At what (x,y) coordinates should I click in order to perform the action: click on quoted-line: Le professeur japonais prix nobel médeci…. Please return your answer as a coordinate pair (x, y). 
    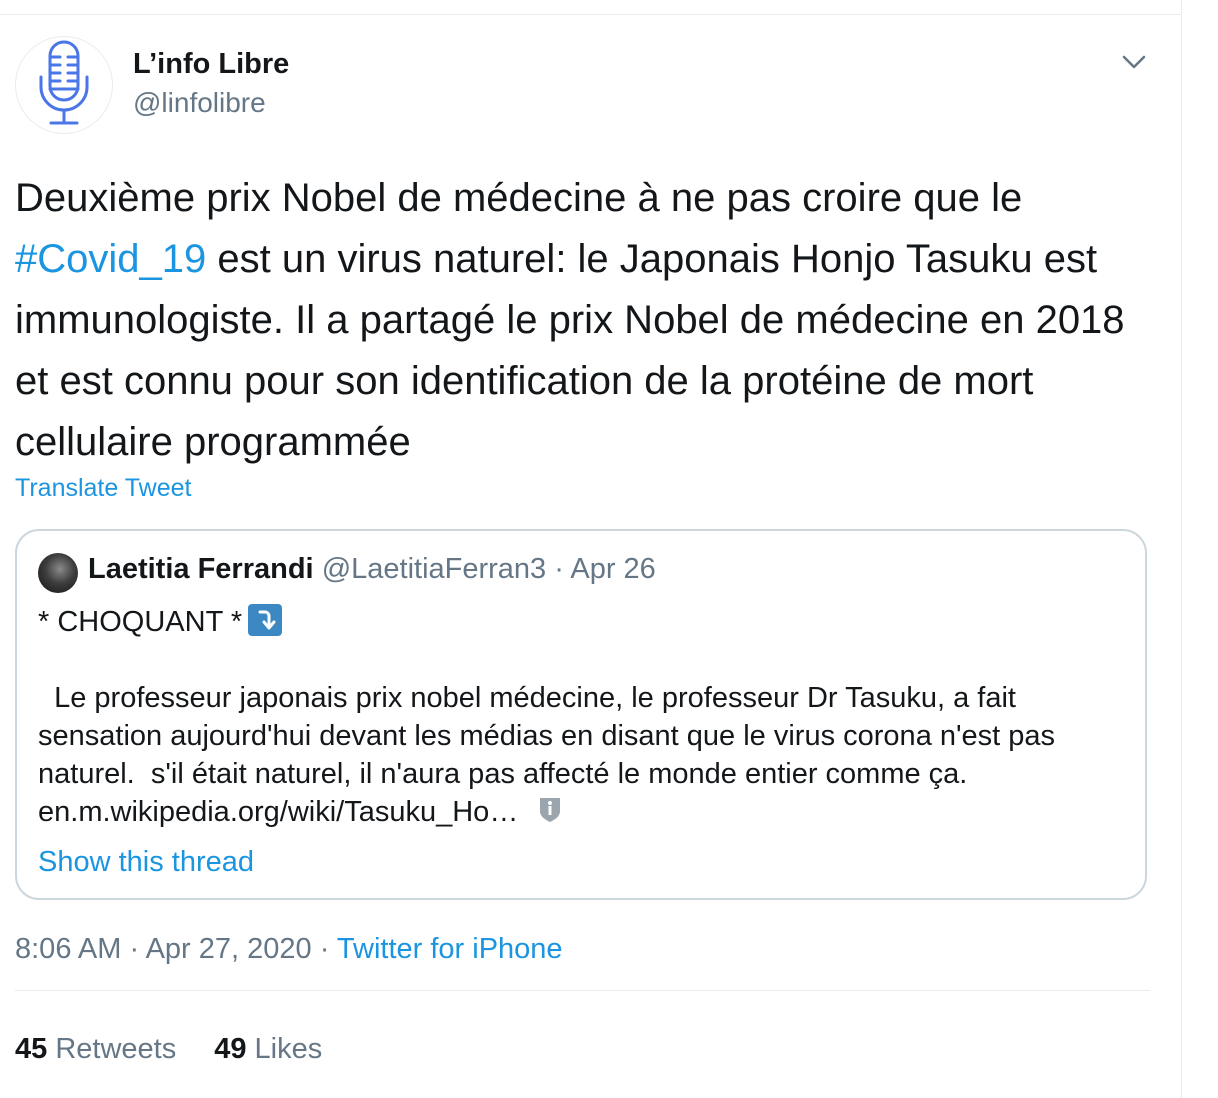
    Looking at the image, I should click on (527, 698).